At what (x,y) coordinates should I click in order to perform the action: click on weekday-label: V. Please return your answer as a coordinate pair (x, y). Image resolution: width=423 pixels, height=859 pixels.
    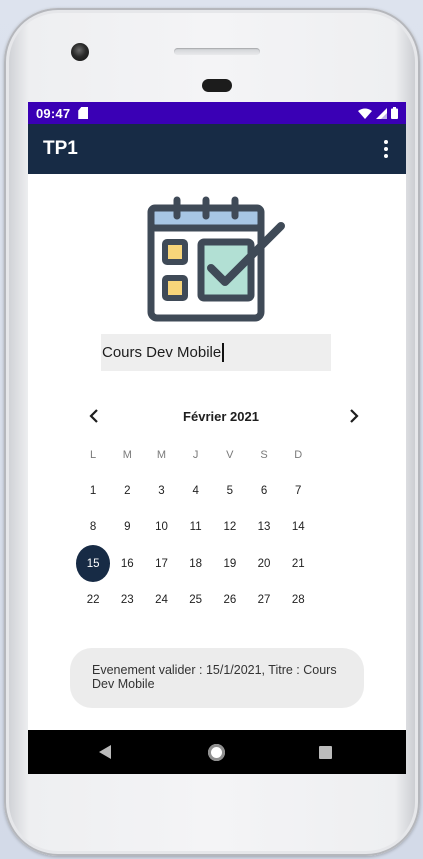
    Looking at the image, I should click on (230, 455).